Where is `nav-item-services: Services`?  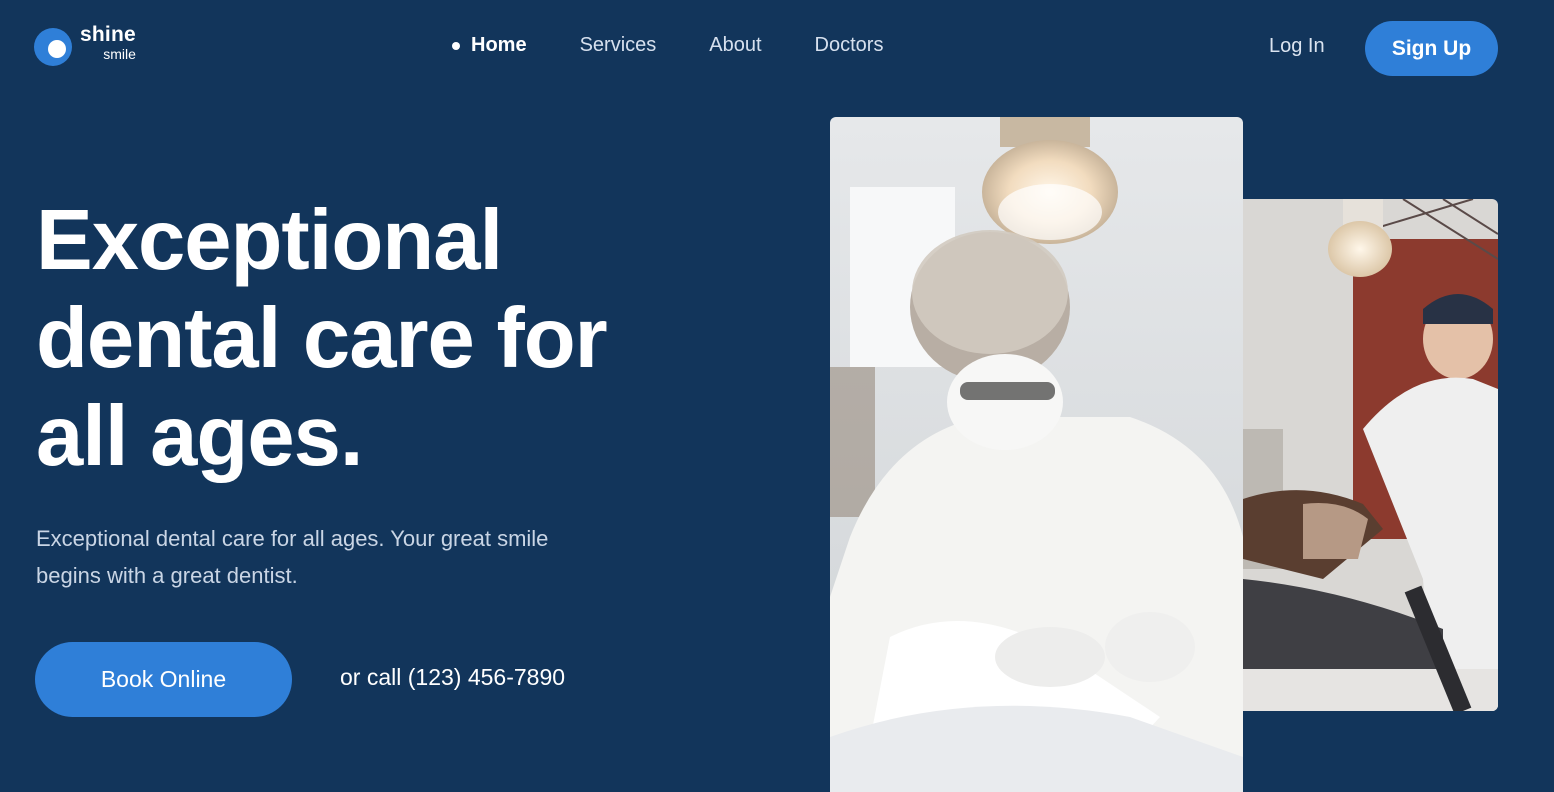
nav-item-services: Services is located at coordinates (618, 45).